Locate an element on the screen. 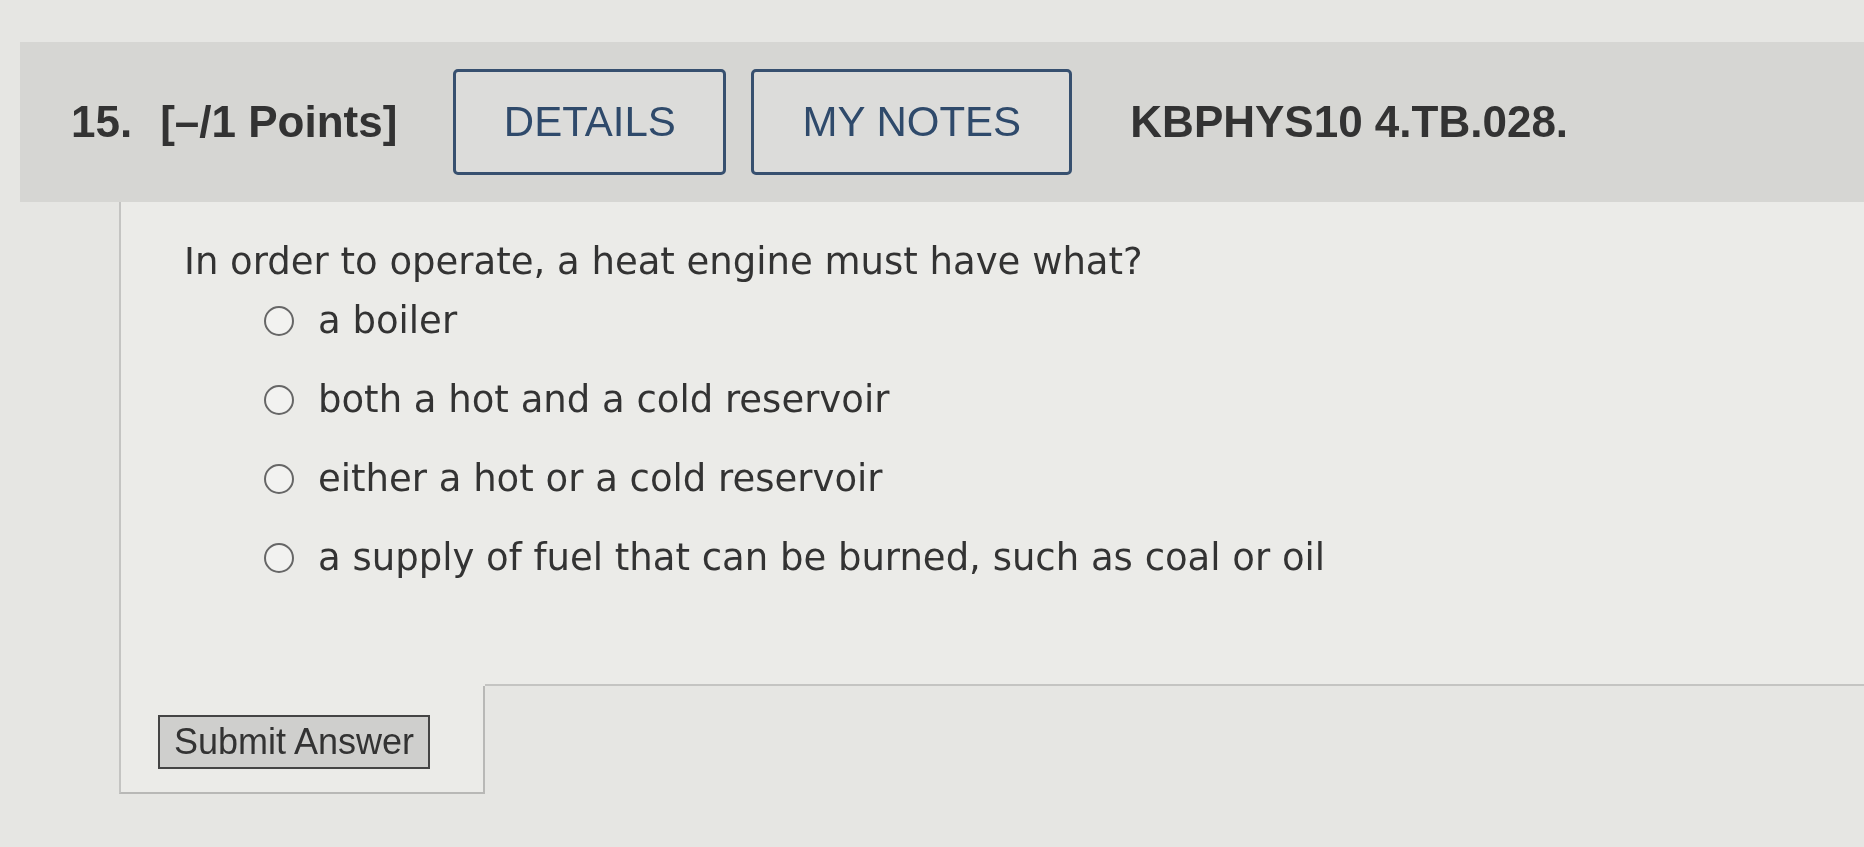 This screenshot has height=847, width=1864. points-label: [–/1 Points] is located at coordinates (279, 122).